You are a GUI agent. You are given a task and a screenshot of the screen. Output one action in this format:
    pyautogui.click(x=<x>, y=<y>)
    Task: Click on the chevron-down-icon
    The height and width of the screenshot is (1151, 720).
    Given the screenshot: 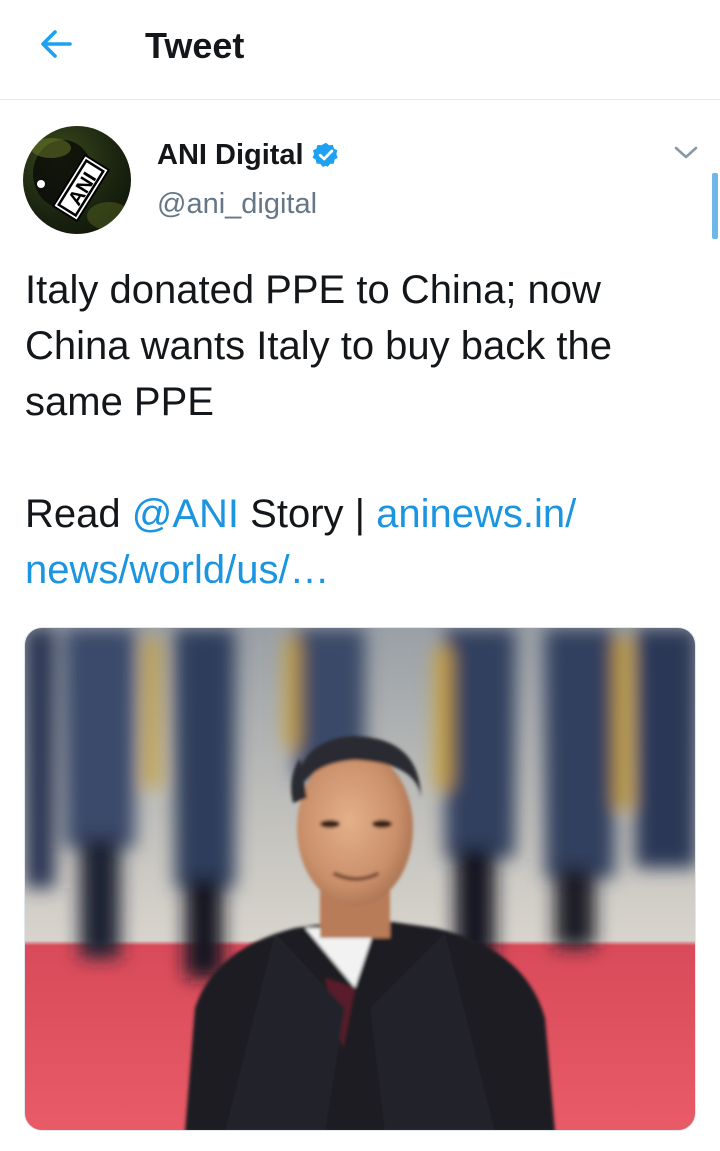 What is the action you would take?
    pyautogui.click(x=686, y=155)
    